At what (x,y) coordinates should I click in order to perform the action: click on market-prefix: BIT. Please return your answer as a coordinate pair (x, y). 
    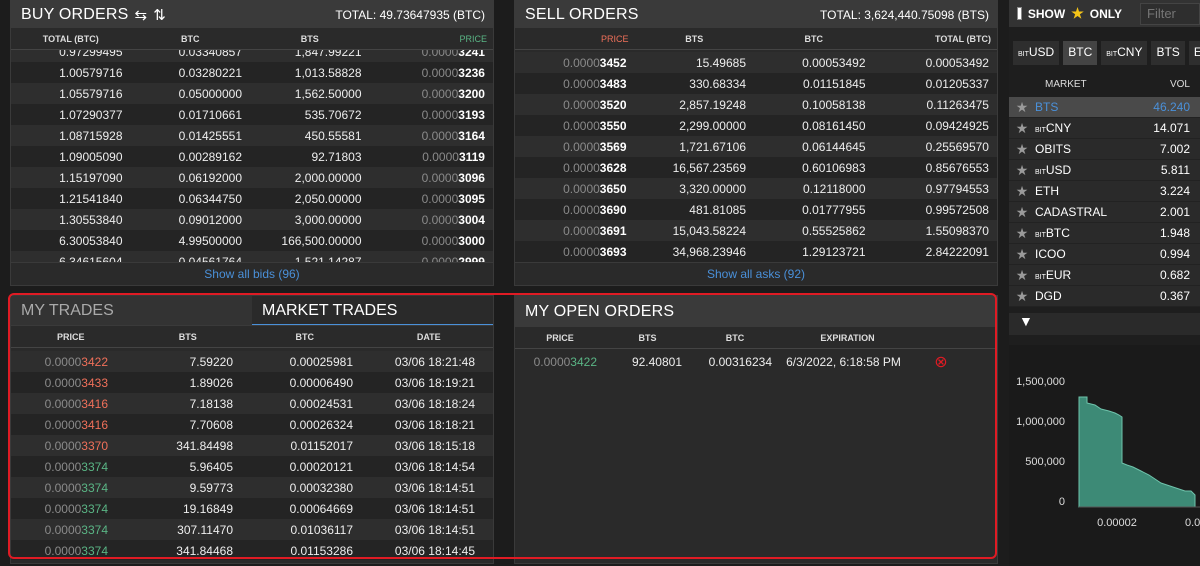
    Looking at the image, I should click on (1040, 235).